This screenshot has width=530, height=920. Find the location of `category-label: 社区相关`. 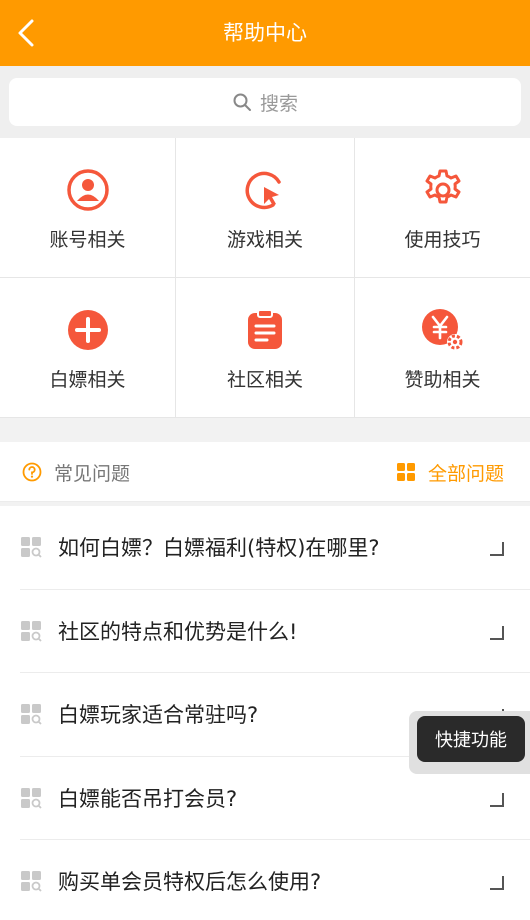

category-label: 社区相关 is located at coordinates (264, 380).